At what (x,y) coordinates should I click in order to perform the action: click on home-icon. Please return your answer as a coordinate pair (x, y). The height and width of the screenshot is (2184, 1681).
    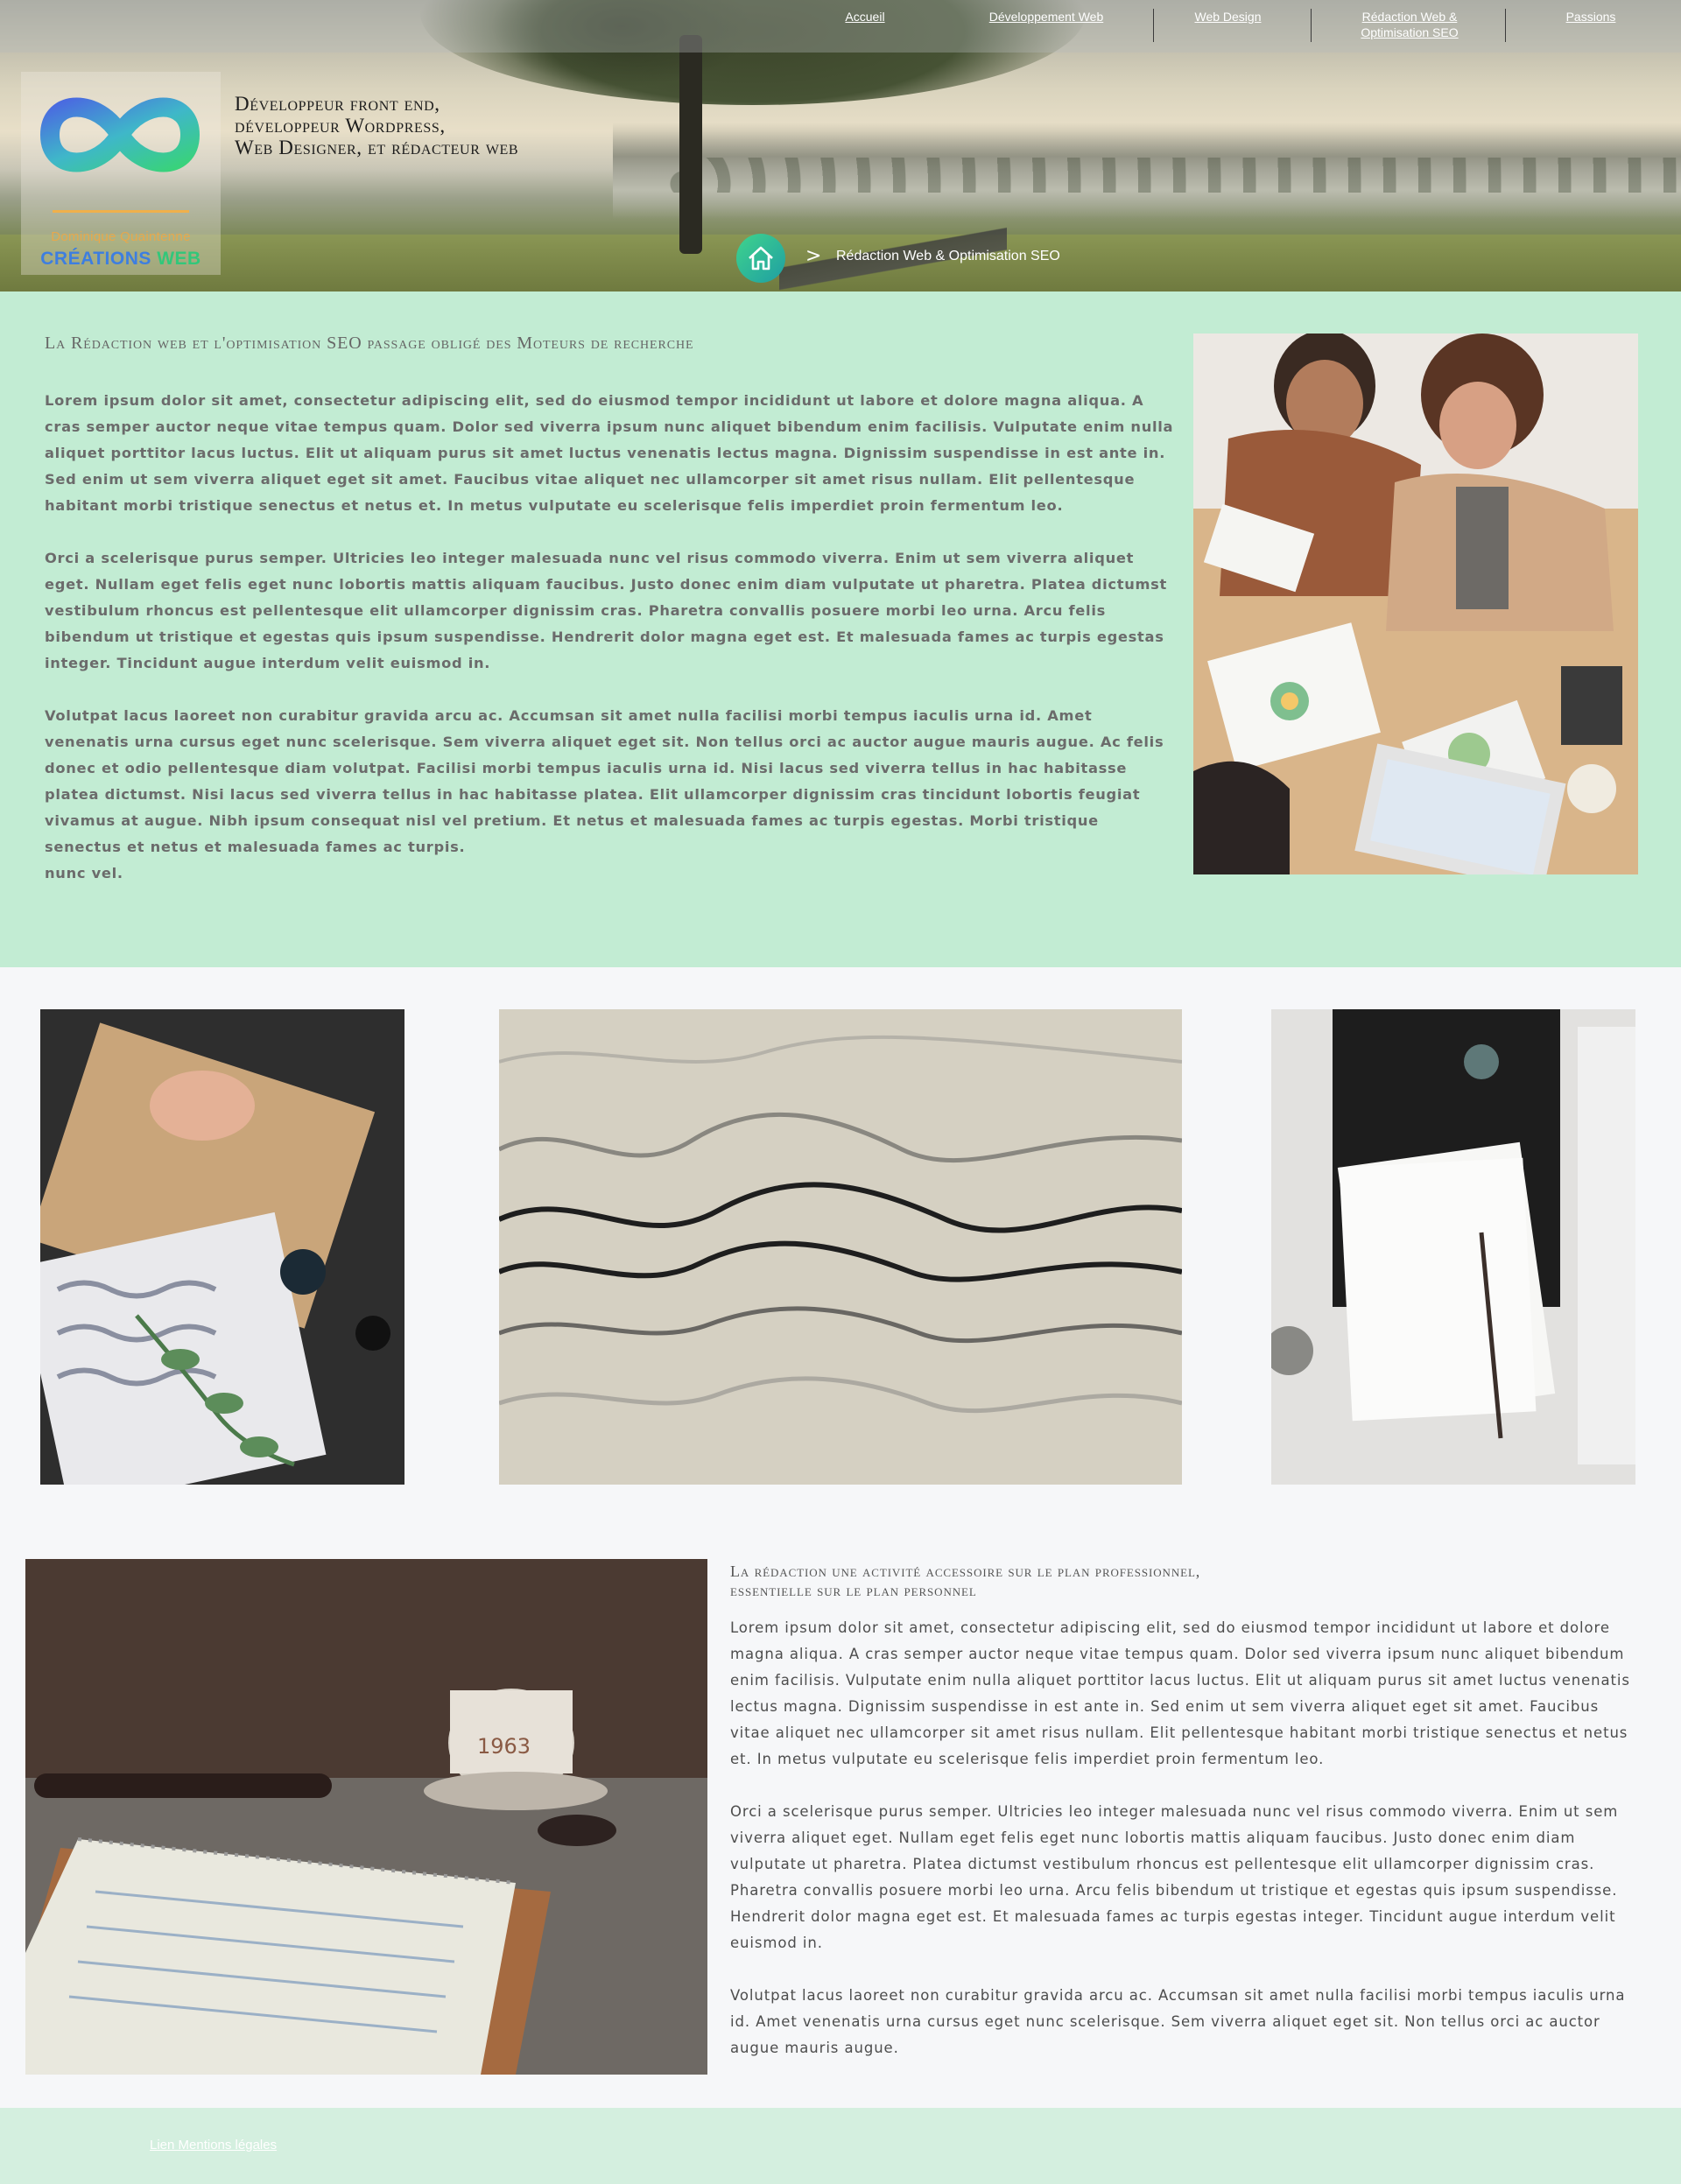
    Looking at the image, I should click on (761, 258).